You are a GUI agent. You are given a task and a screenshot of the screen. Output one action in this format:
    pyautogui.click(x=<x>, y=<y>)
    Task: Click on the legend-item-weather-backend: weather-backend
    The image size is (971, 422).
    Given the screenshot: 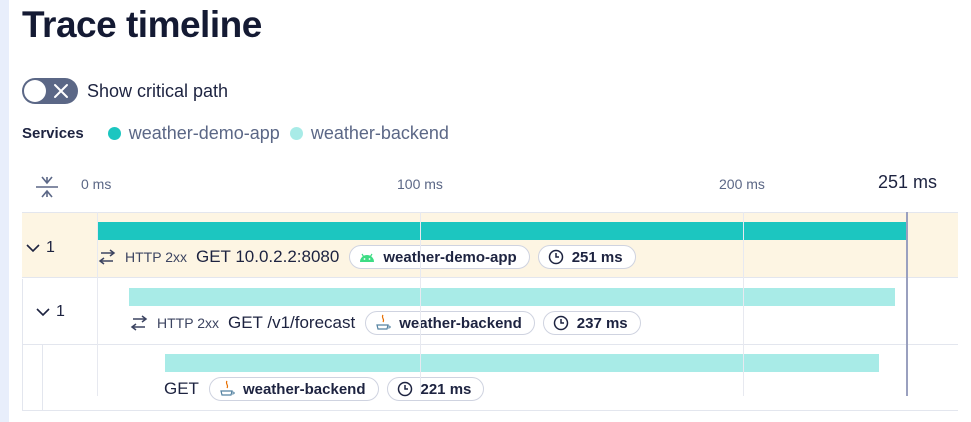 What is the action you would take?
    pyautogui.click(x=369, y=133)
    